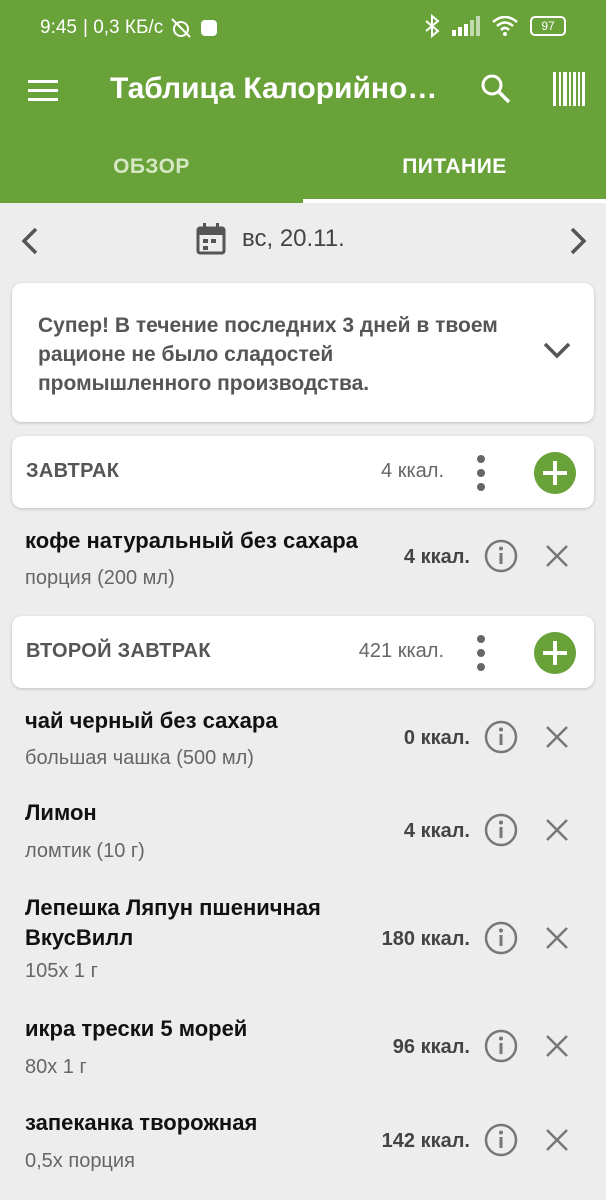 This screenshot has width=606, height=1200. What do you see at coordinates (569, 89) in the screenshot?
I see `barcode-icon` at bounding box center [569, 89].